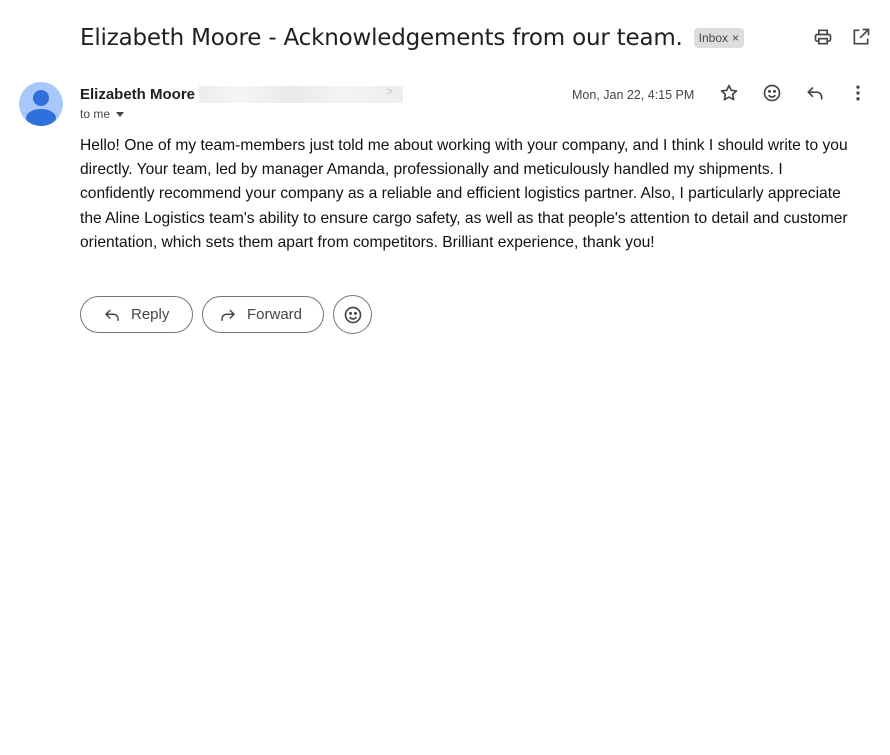  What do you see at coordinates (150, 314) in the screenshot?
I see `reply-label: Reply` at bounding box center [150, 314].